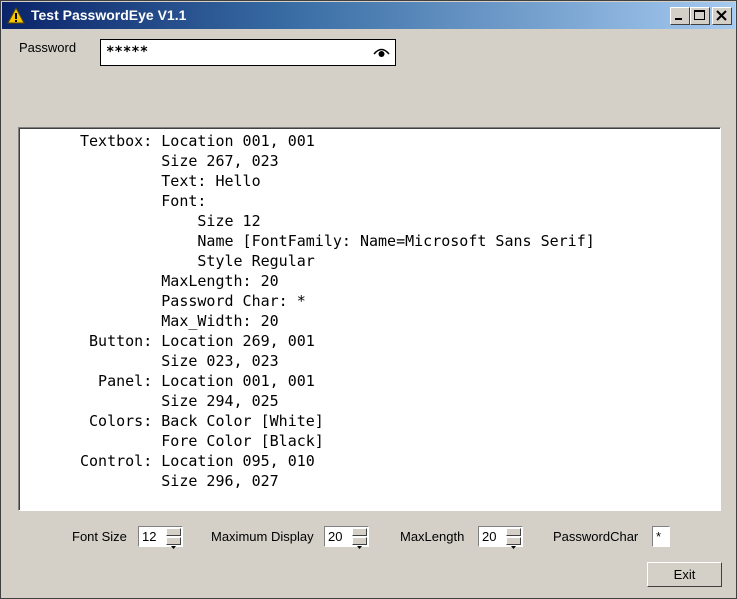  Describe the element at coordinates (160, 537) in the screenshot. I see `font-size-stepper: 12` at that location.